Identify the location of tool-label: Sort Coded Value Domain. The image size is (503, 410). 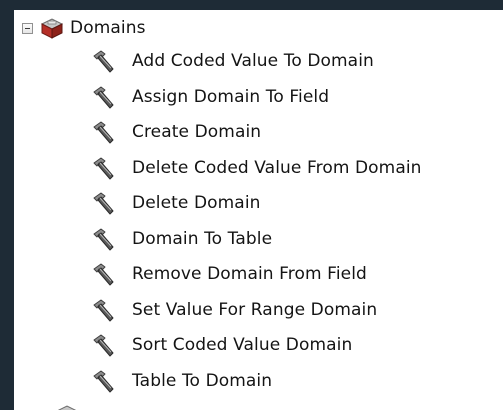
(242, 345).